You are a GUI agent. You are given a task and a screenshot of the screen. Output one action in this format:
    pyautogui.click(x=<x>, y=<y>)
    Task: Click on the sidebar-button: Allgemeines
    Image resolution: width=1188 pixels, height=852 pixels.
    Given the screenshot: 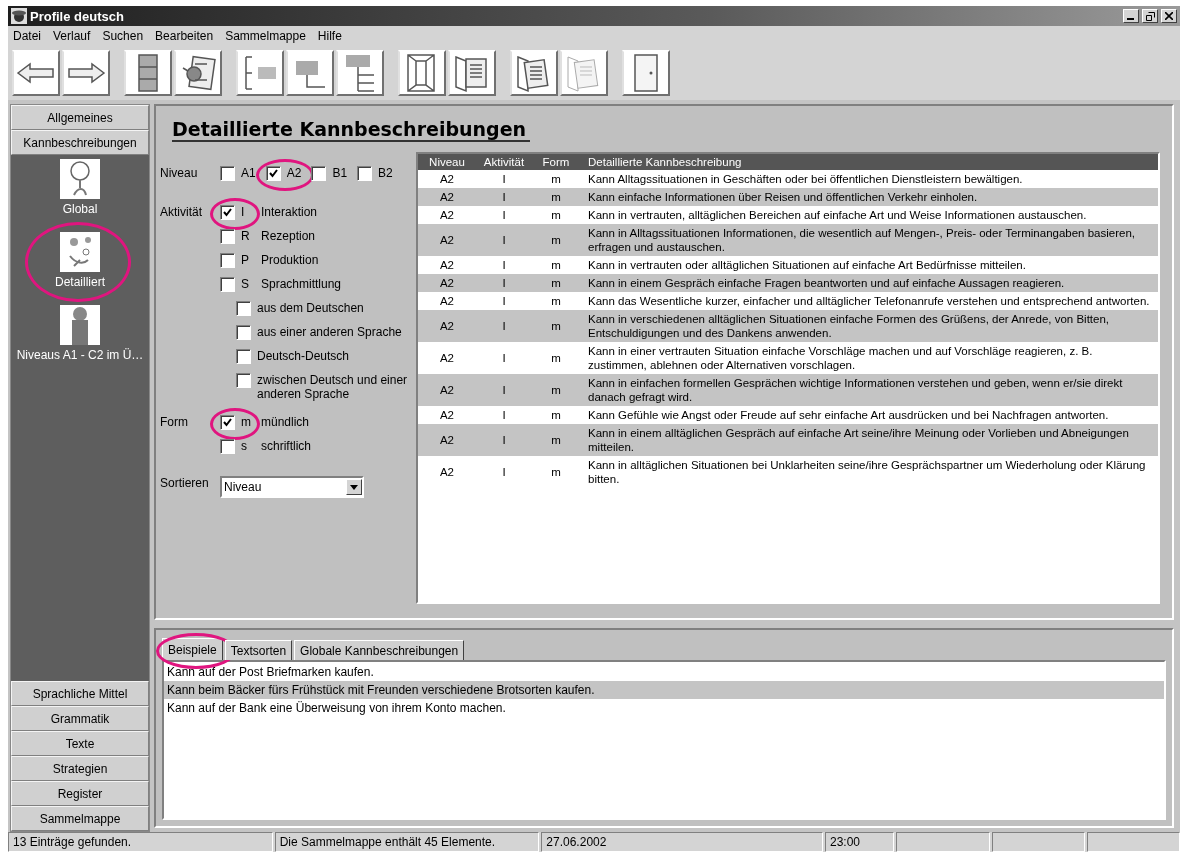 What is the action you would take?
    pyautogui.click(x=80, y=117)
    